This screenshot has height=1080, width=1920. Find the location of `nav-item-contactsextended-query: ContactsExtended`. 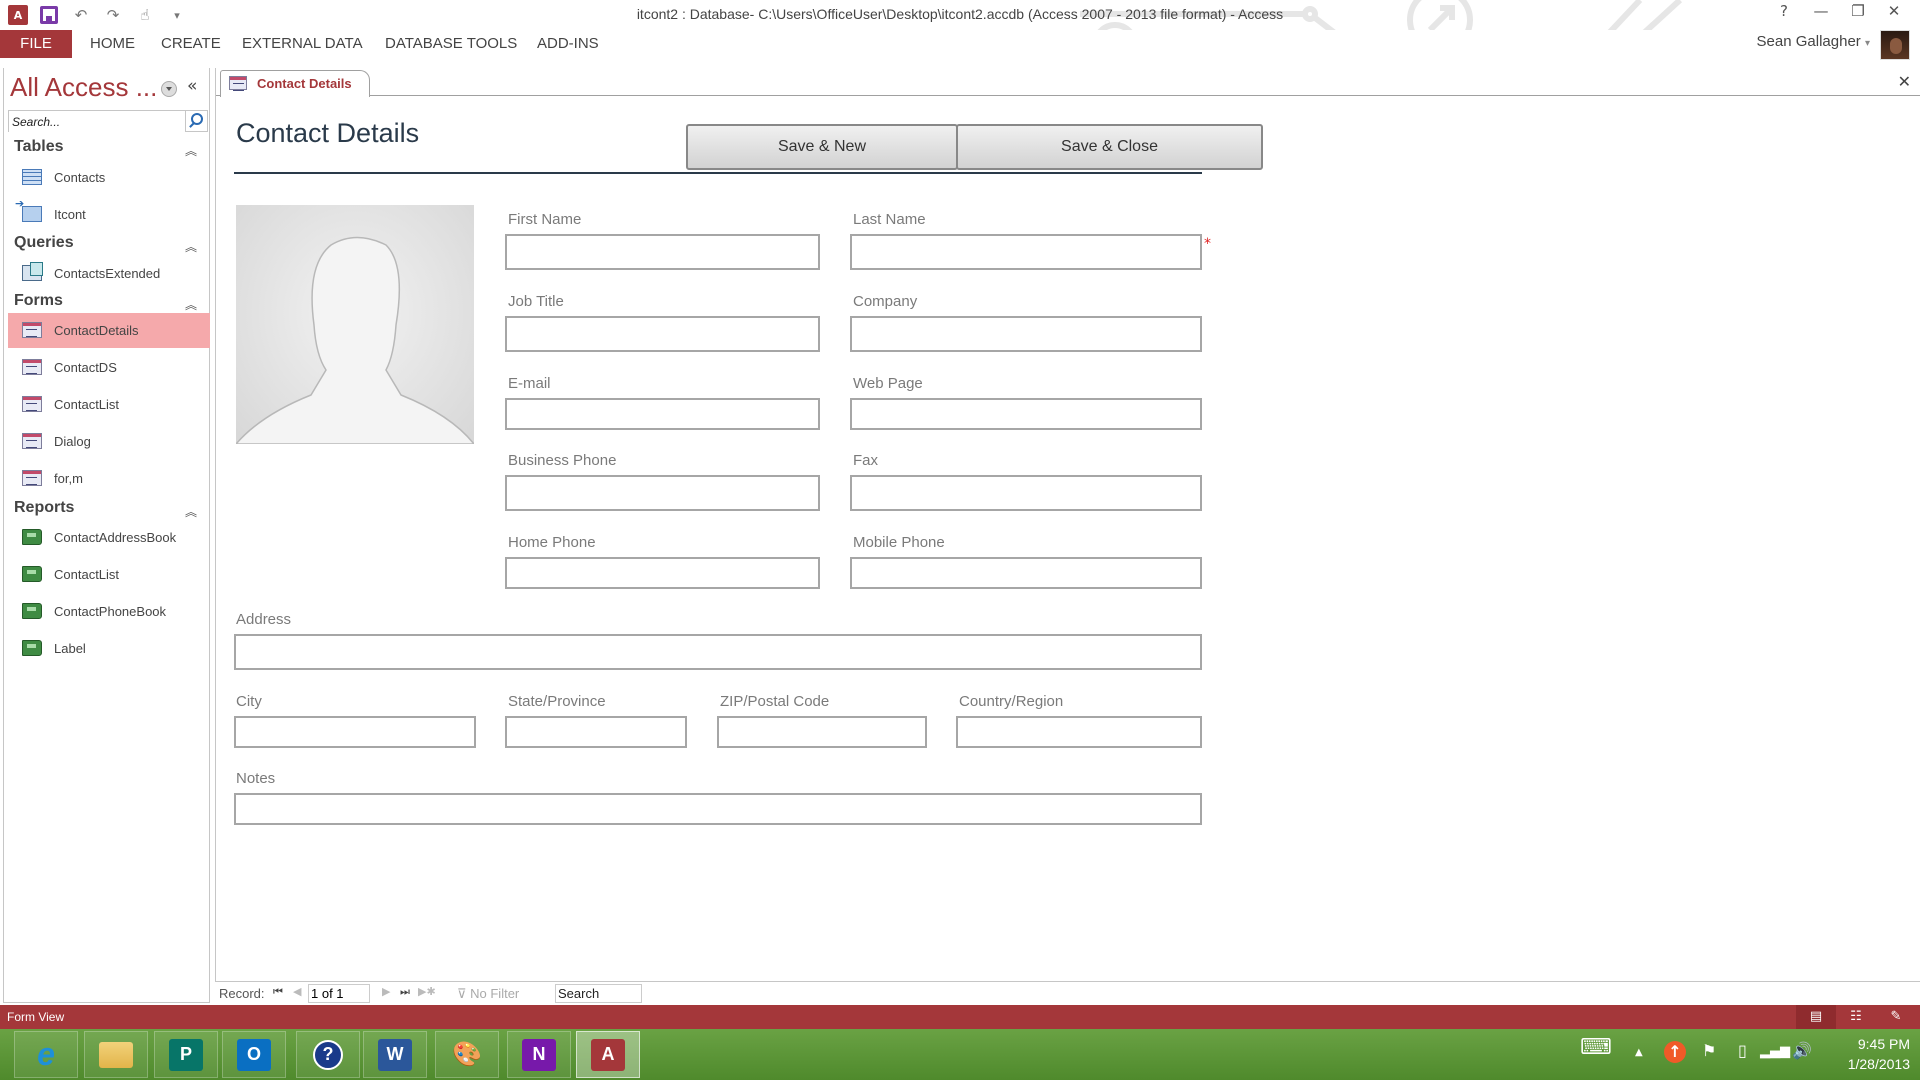

nav-item-contactsextended-query: ContactsExtended is located at coordinates (109, 273).